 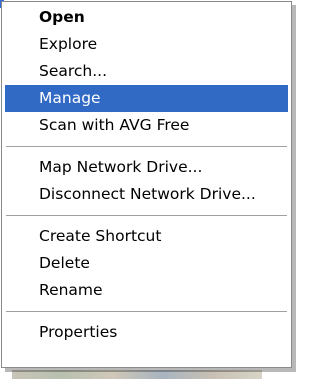 What do you see at coordinates (146, 263) in the screenshot?
I see `menu-item-delete: Delete` at bounding box center [146, 263].